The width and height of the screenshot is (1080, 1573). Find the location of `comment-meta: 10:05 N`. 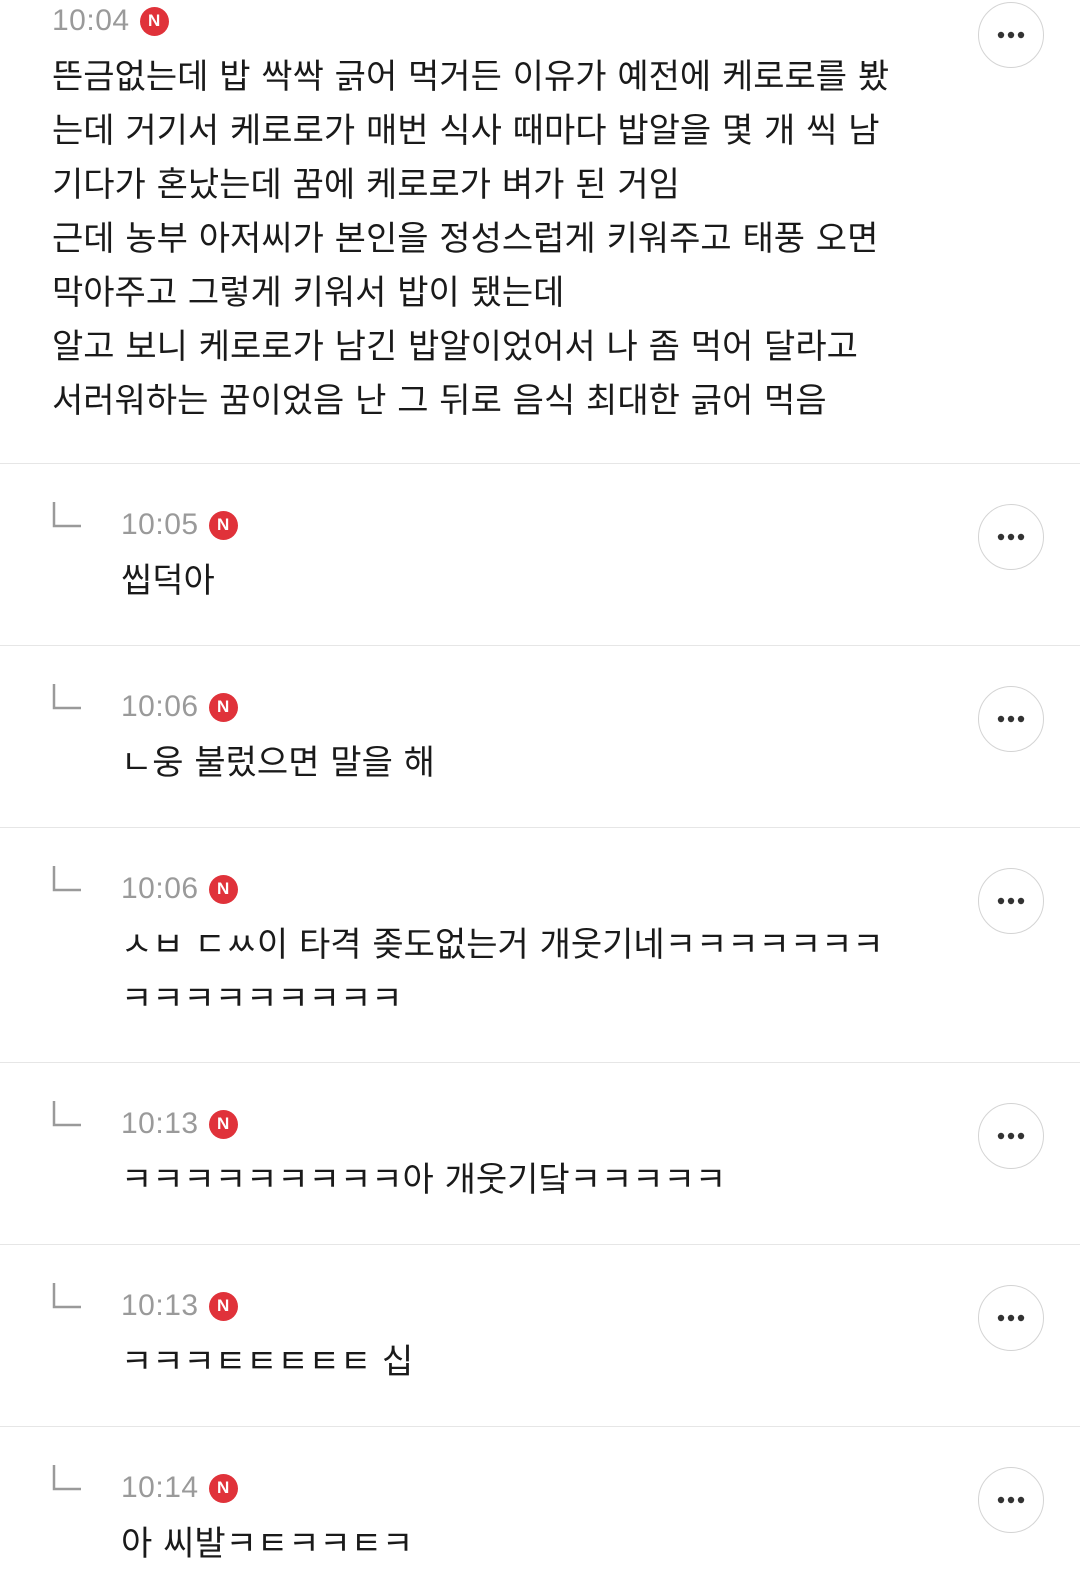

comment-meta: 10:05 N is located at coordinates (179, 525).